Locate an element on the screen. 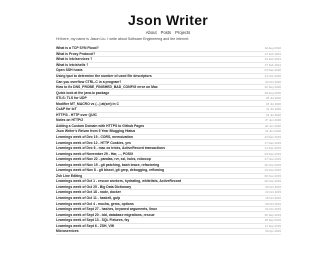 The width and height of the screenshot is (336, 280). post-date: 20 Nov 2015 is located at coordinates (272, 164).